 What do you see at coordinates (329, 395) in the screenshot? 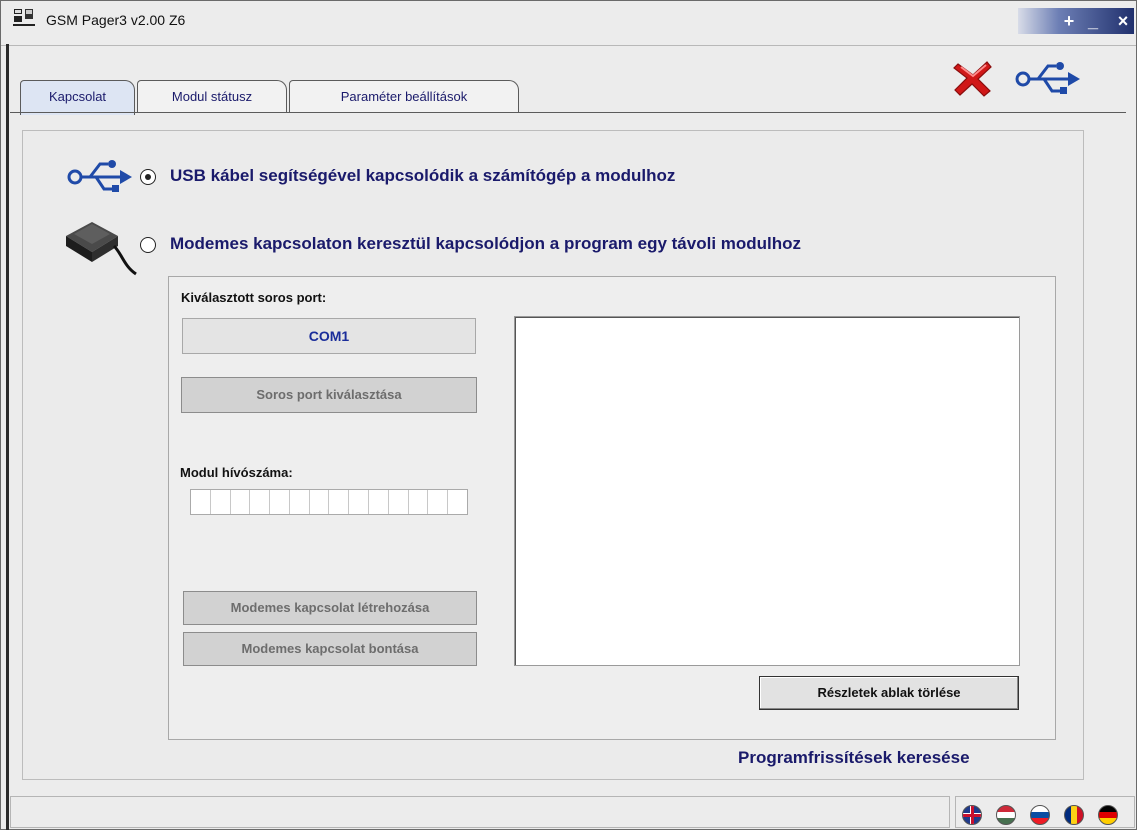
I see `select-serial-port-button: Soros port kiválasztása` at bounding box center [329, 395].